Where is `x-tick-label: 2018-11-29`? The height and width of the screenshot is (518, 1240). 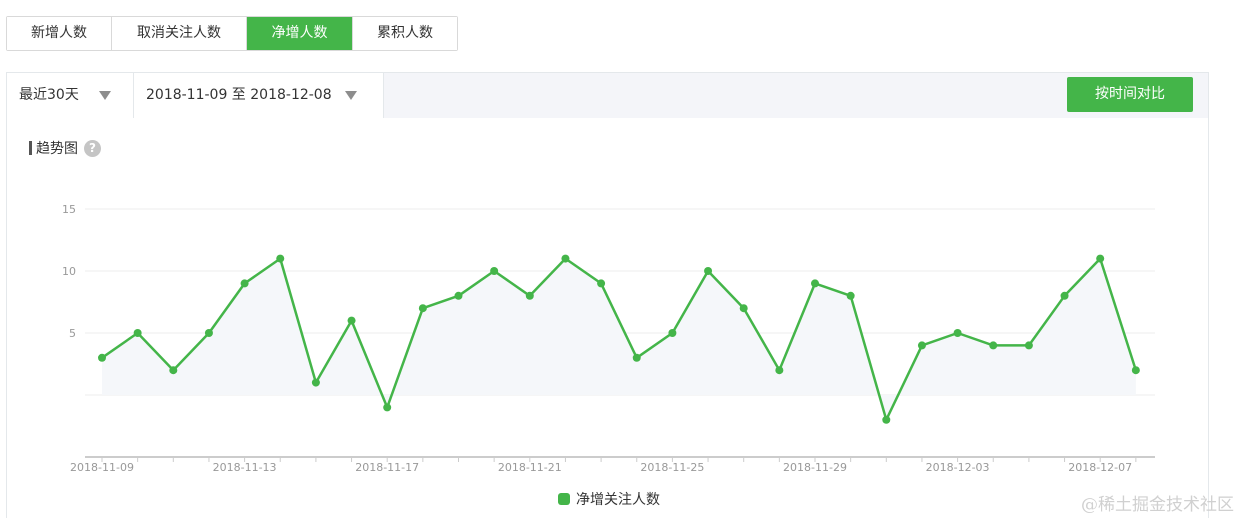 x-tick-label: 2018-11-29 is located at coordinates (815, 467).